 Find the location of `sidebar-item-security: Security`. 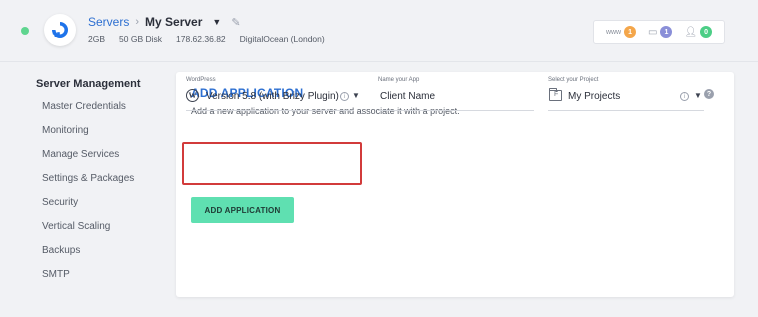

sidebar-item-security: Security is located at coordinates (60, 202).